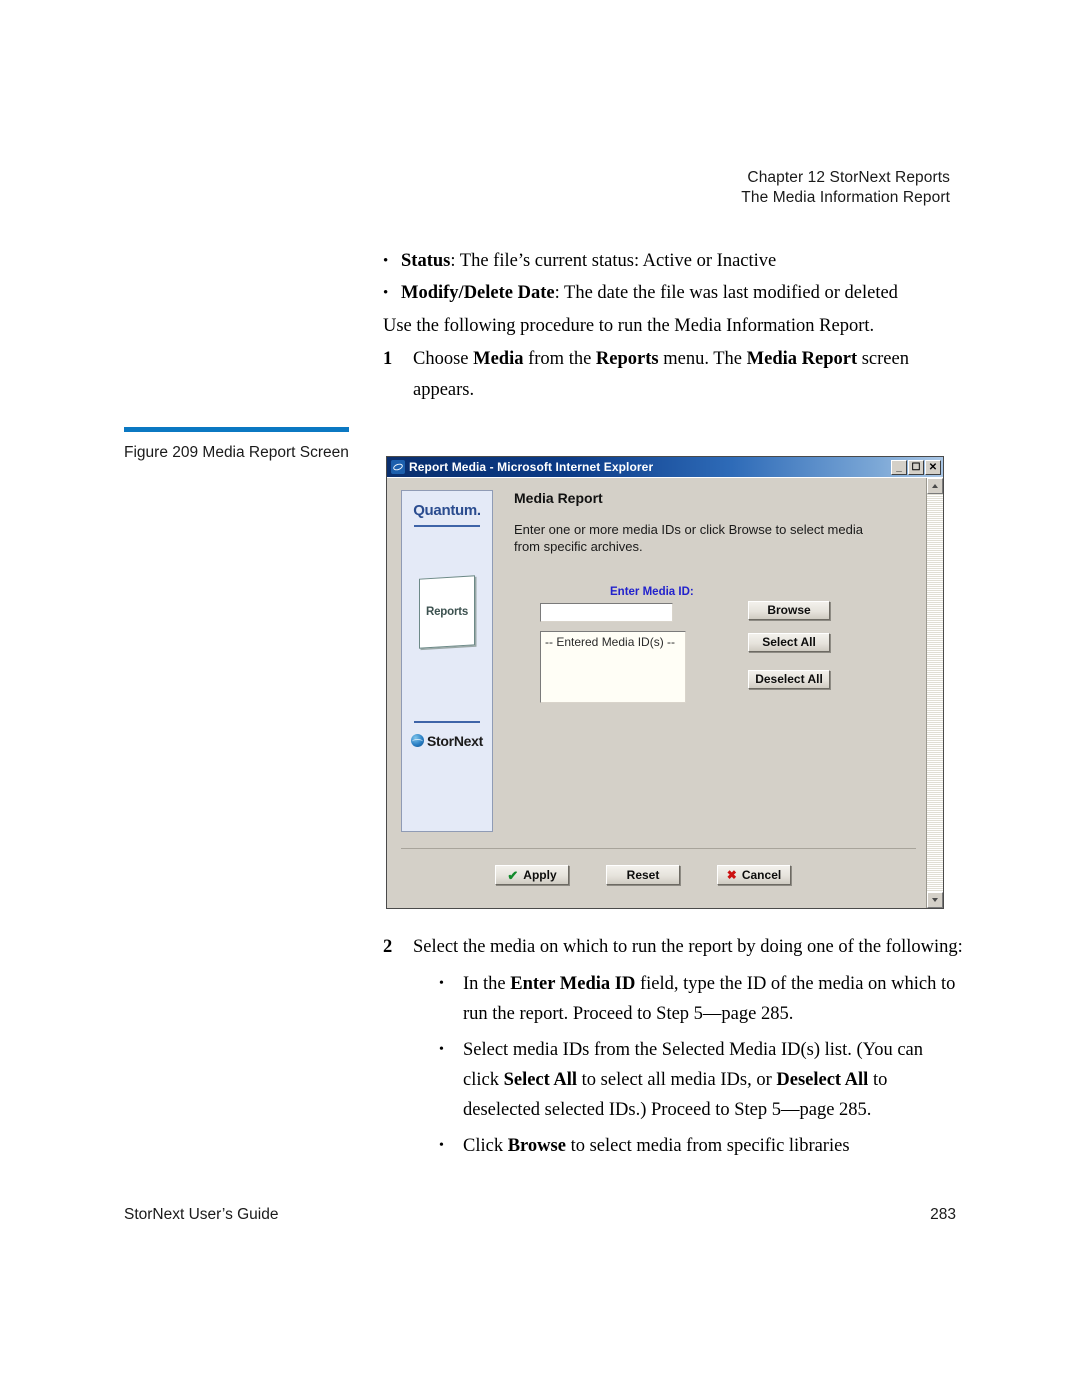 Image resolution: width=1080 pixels, height=1397 pixels. Describe the element at coordinates (627, 359) in the screenshot. I see `step-1-bold-reports: Reports` at that location.